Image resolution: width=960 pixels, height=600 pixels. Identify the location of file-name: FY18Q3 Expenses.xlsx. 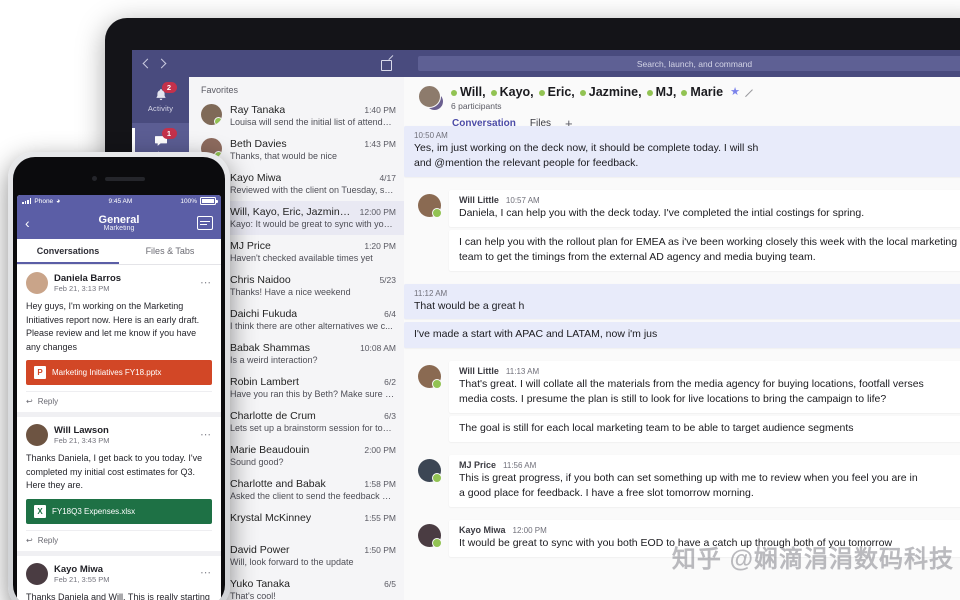
(94, 511).